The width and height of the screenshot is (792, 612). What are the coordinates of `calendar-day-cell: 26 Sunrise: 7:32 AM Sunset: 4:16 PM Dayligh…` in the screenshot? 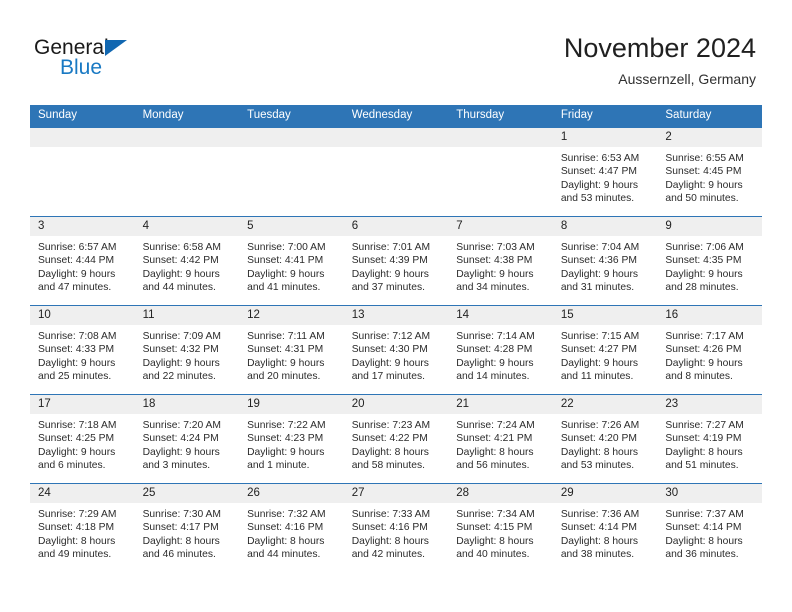 It's located at (291, 527).